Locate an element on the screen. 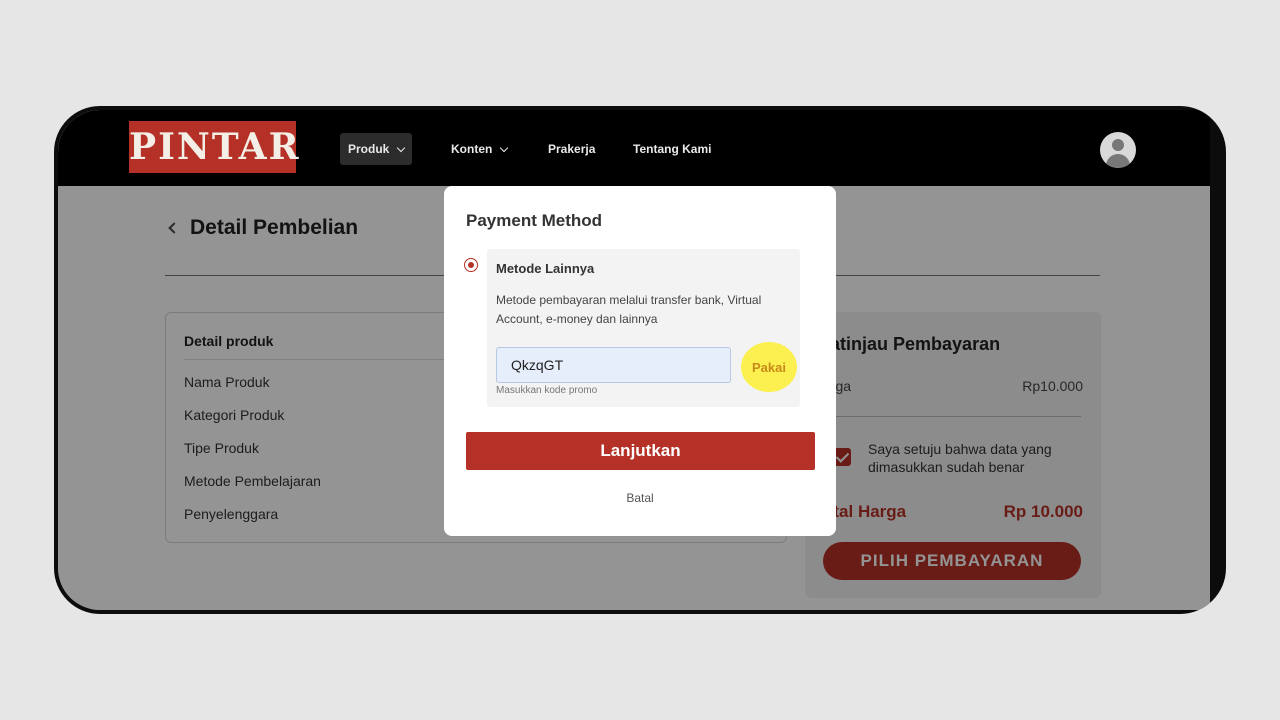  user-avatar-icon is located at coordinates (1118, 150).